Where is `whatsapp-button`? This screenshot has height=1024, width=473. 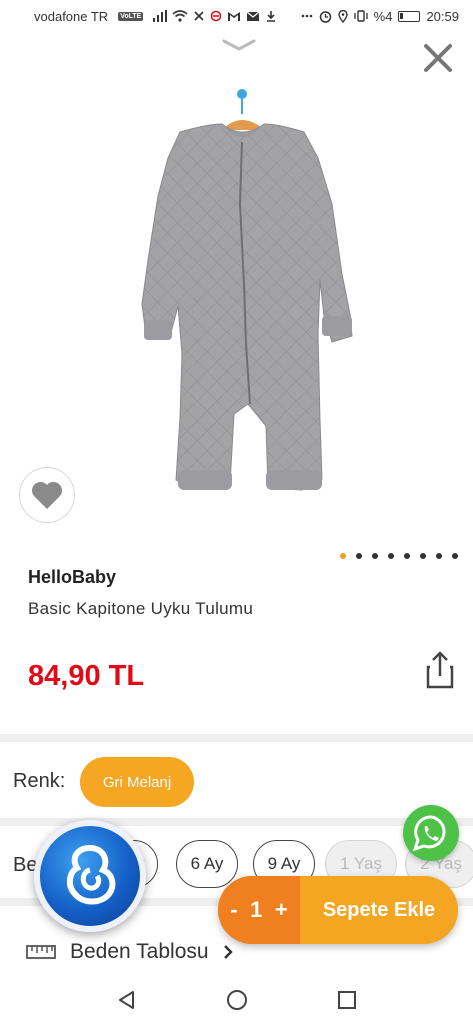 whatsapp-button is located at coordinates (431, 833).